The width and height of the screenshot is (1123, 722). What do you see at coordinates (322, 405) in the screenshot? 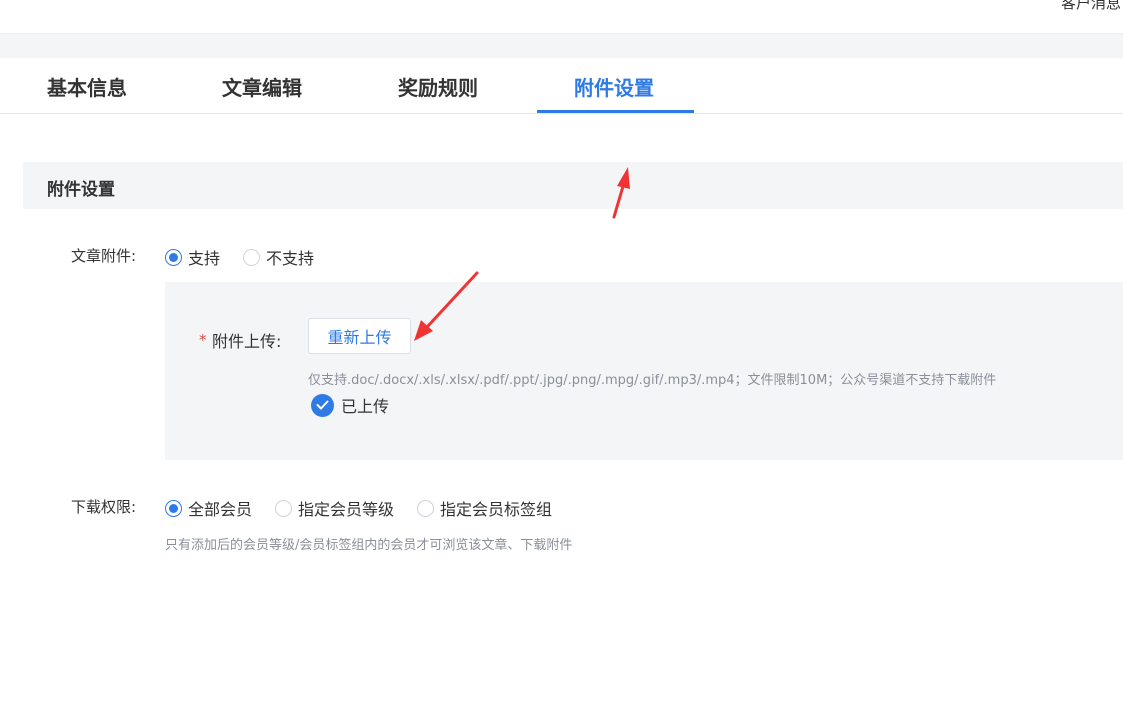
I see `check-circle-icon` at bounding box center [322, 405].